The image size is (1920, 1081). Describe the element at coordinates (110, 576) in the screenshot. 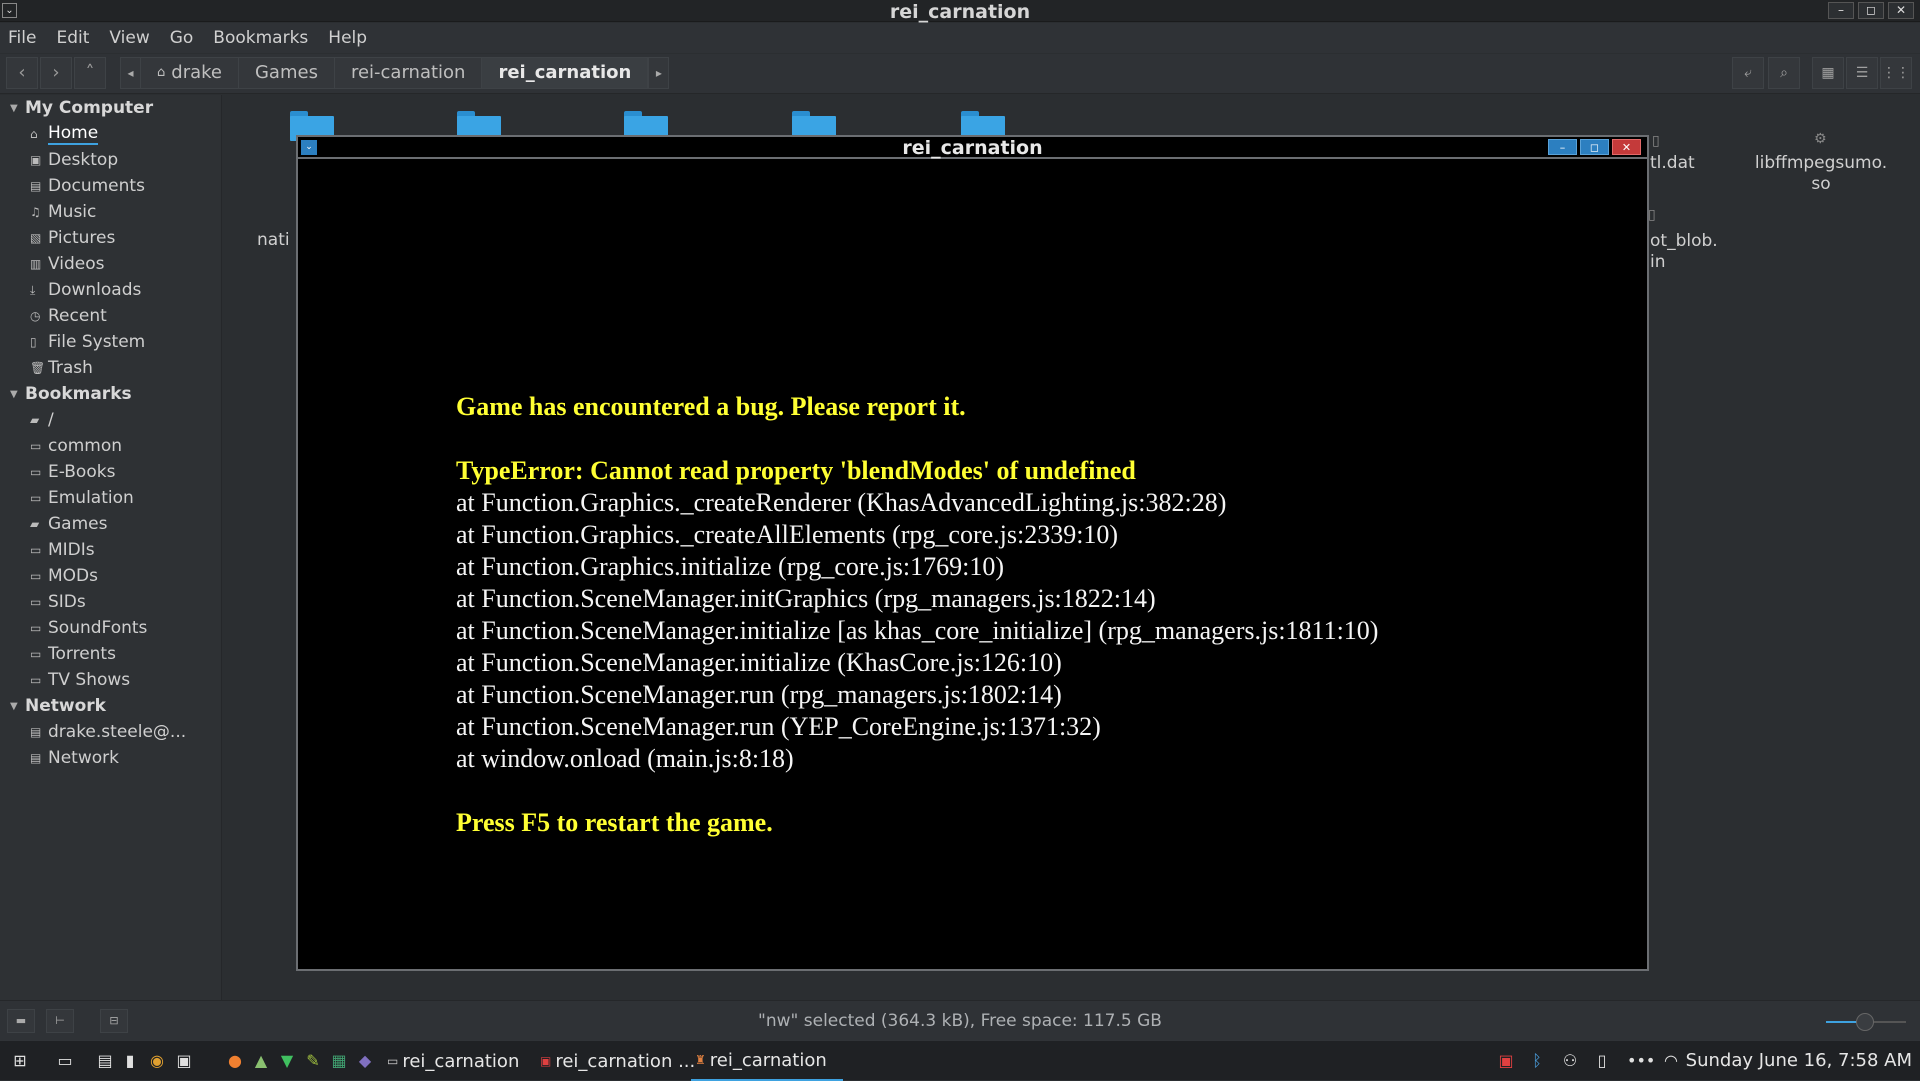

I see `sidebar-item-mods: ▭ MODs` at that location.